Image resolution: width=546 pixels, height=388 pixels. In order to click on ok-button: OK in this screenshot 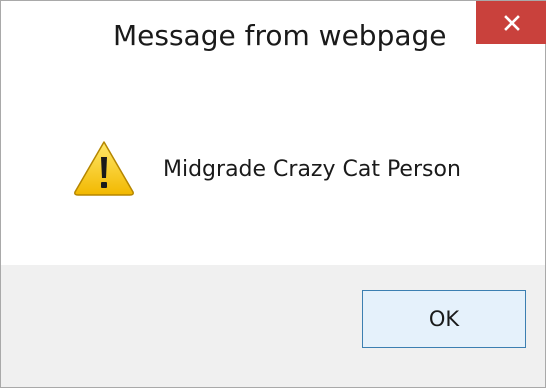, I will do `click(444, 319)`.